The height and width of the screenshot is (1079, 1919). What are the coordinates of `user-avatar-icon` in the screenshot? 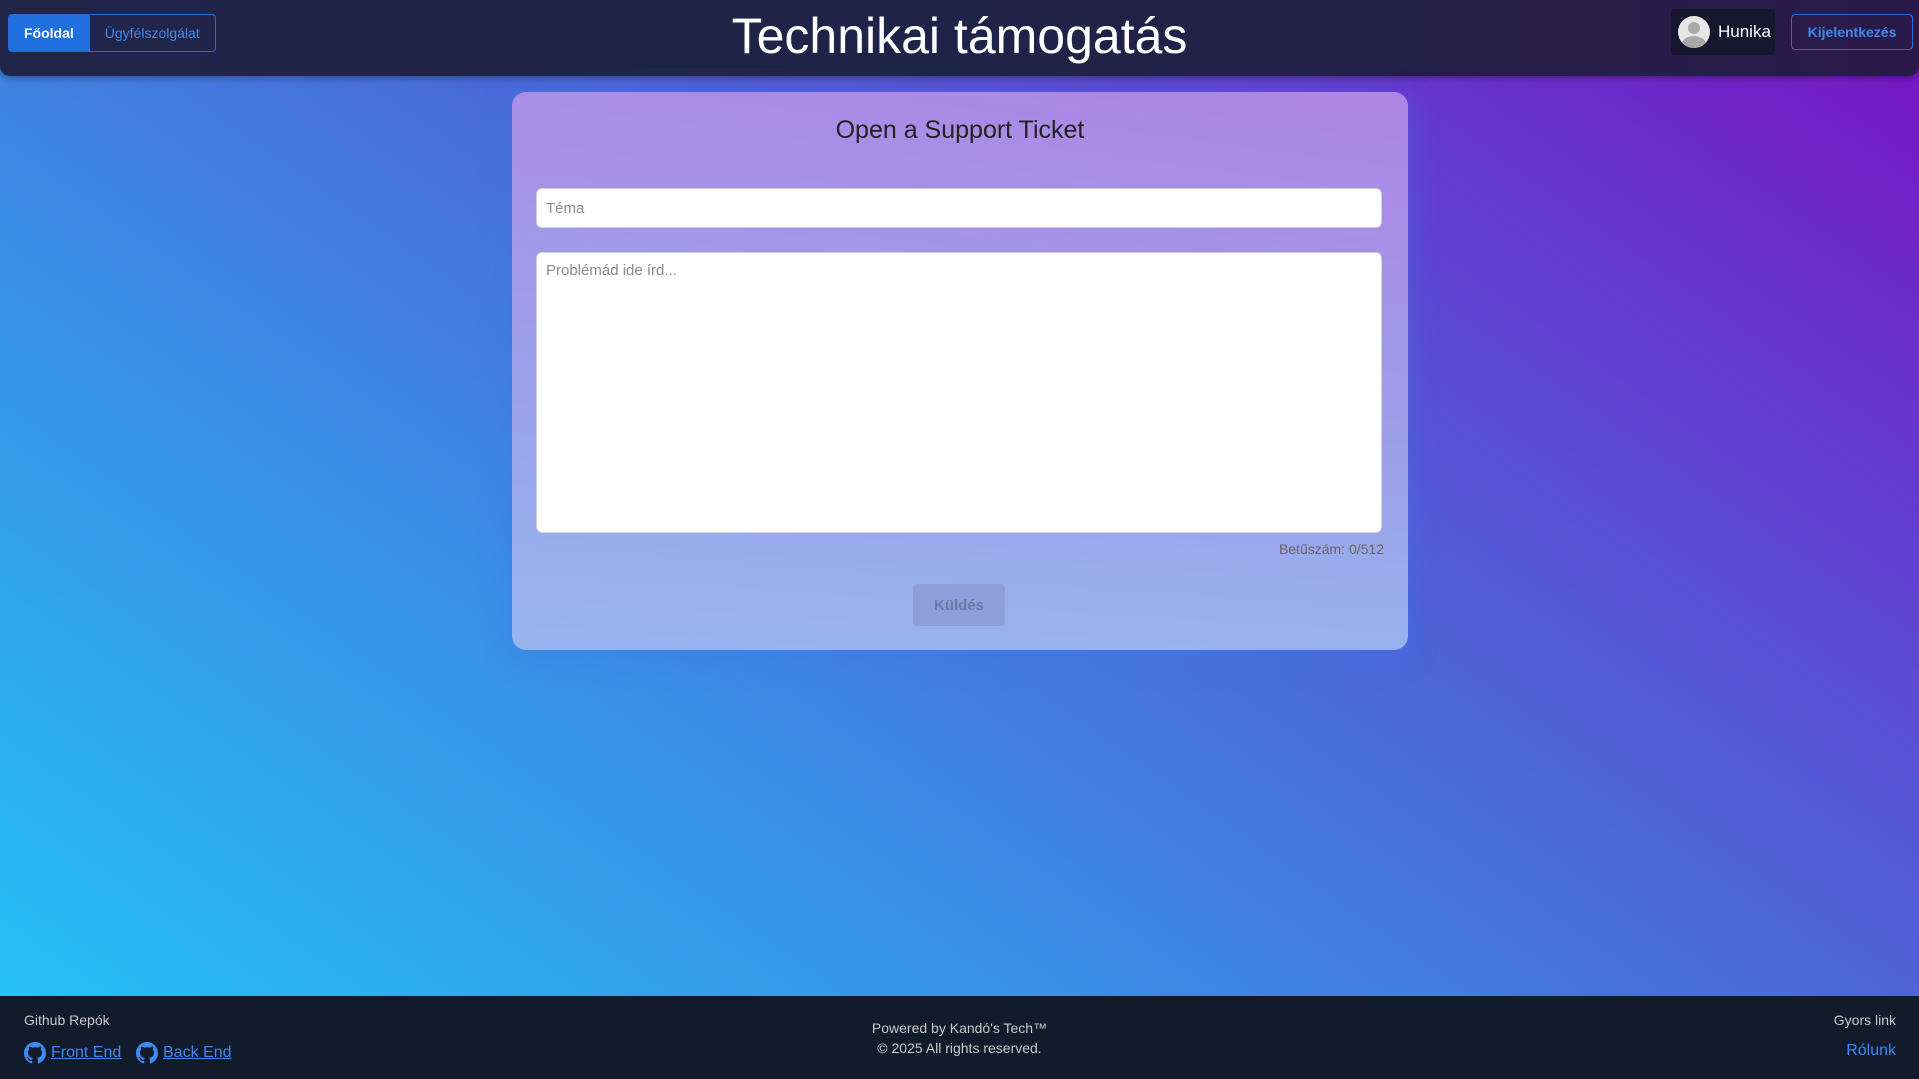 It's located at (1694, 32).